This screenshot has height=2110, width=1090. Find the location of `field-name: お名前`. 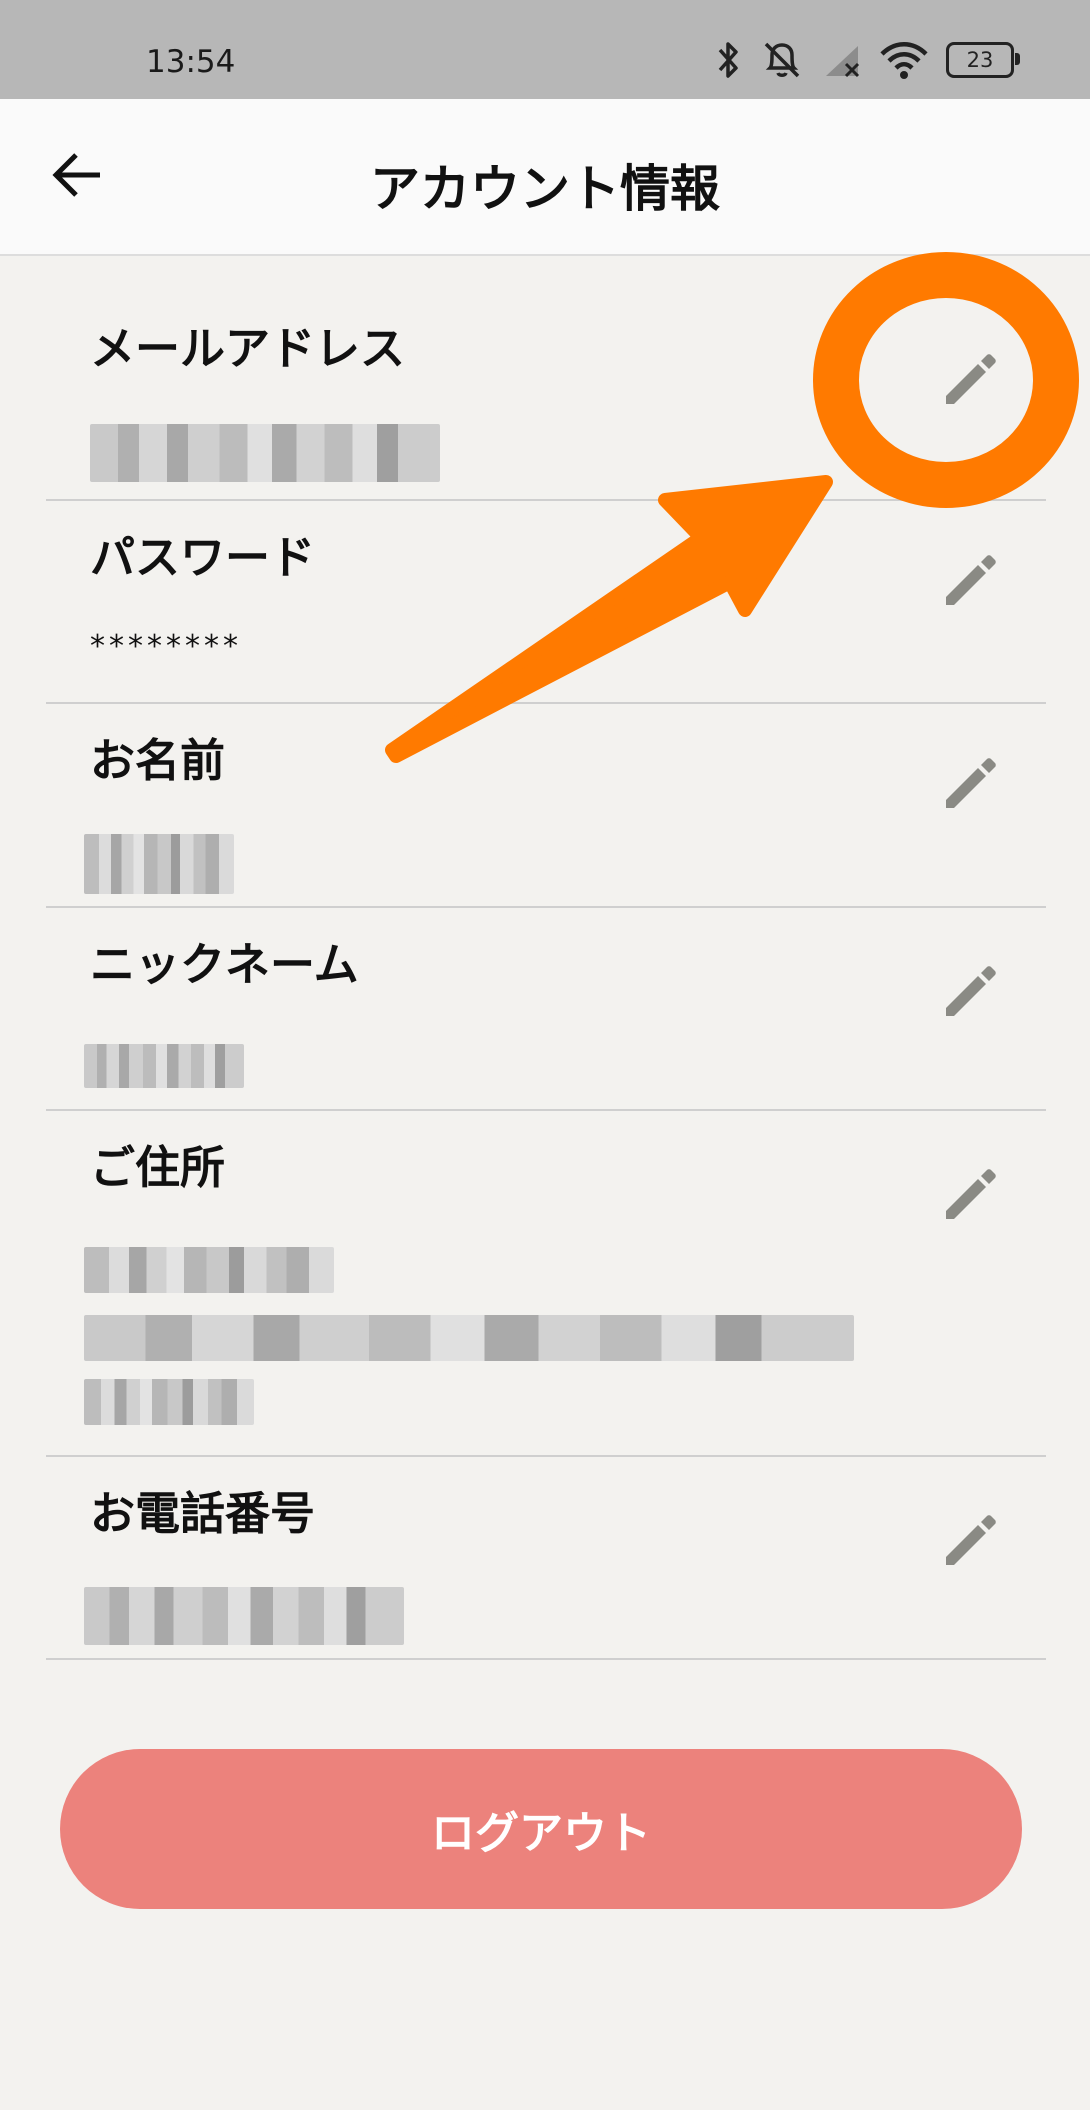

field-name: お名前 is located at coordinates (546, 805).